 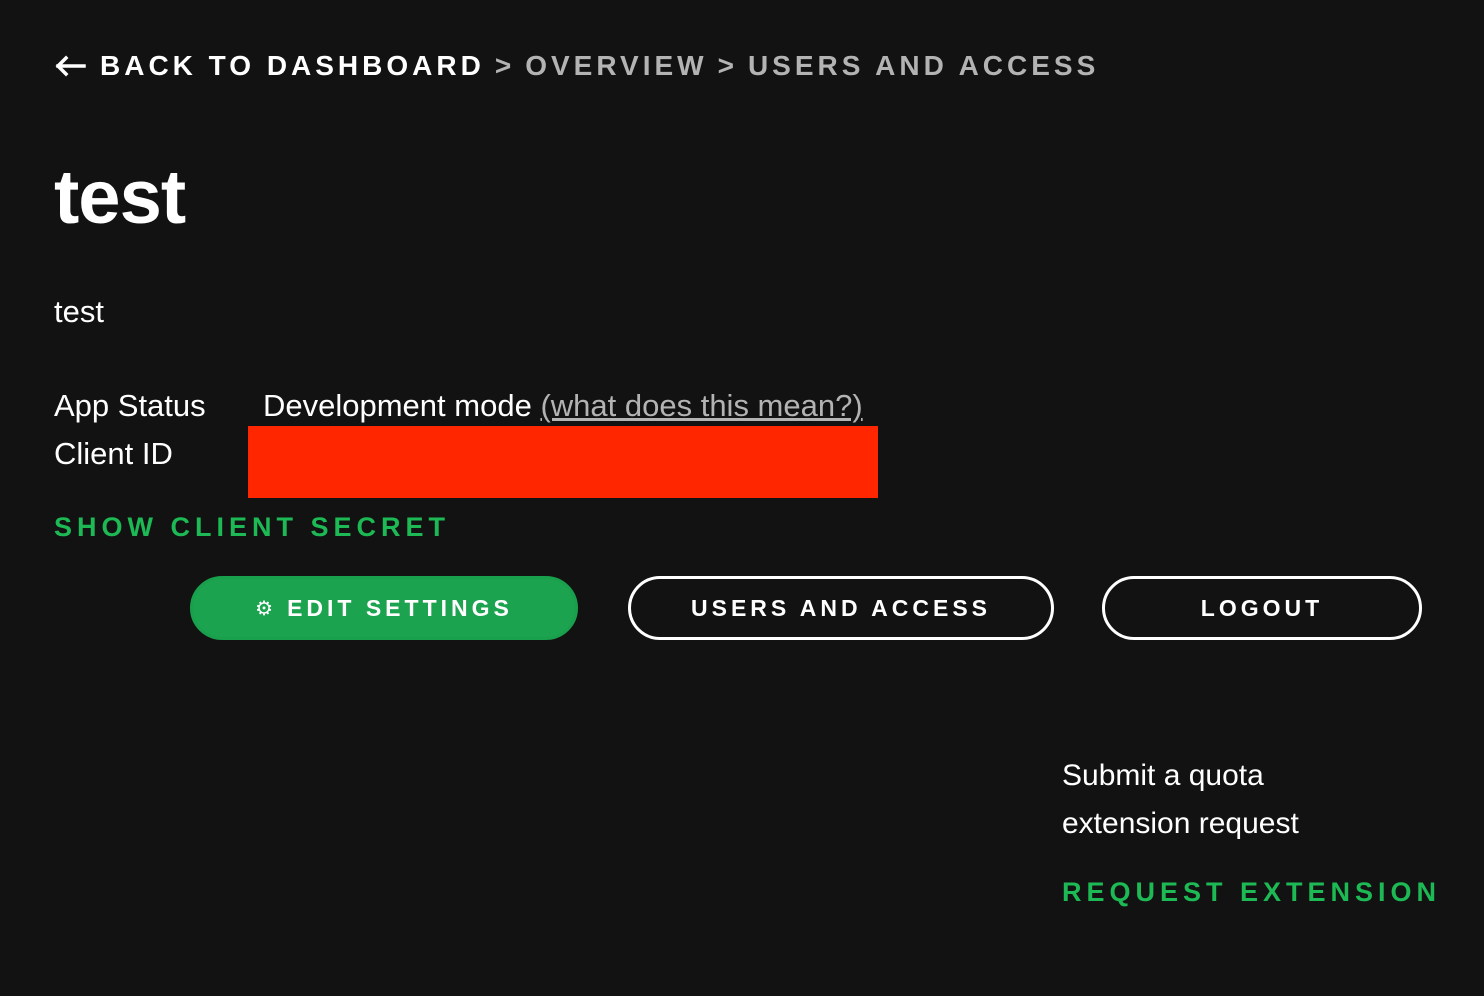 I want to click on quota-extension-text: Submit a quota extension request, so click(x=1180, y=799).